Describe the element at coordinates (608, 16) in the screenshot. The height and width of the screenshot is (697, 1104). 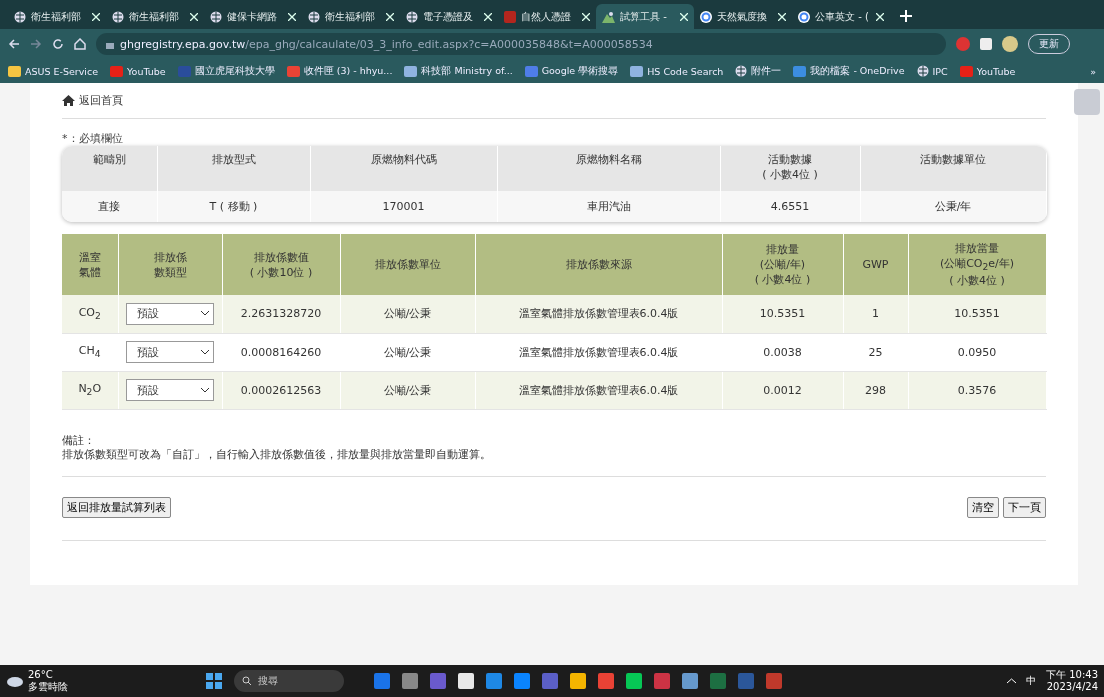
I see `mountain-icon` at that location.